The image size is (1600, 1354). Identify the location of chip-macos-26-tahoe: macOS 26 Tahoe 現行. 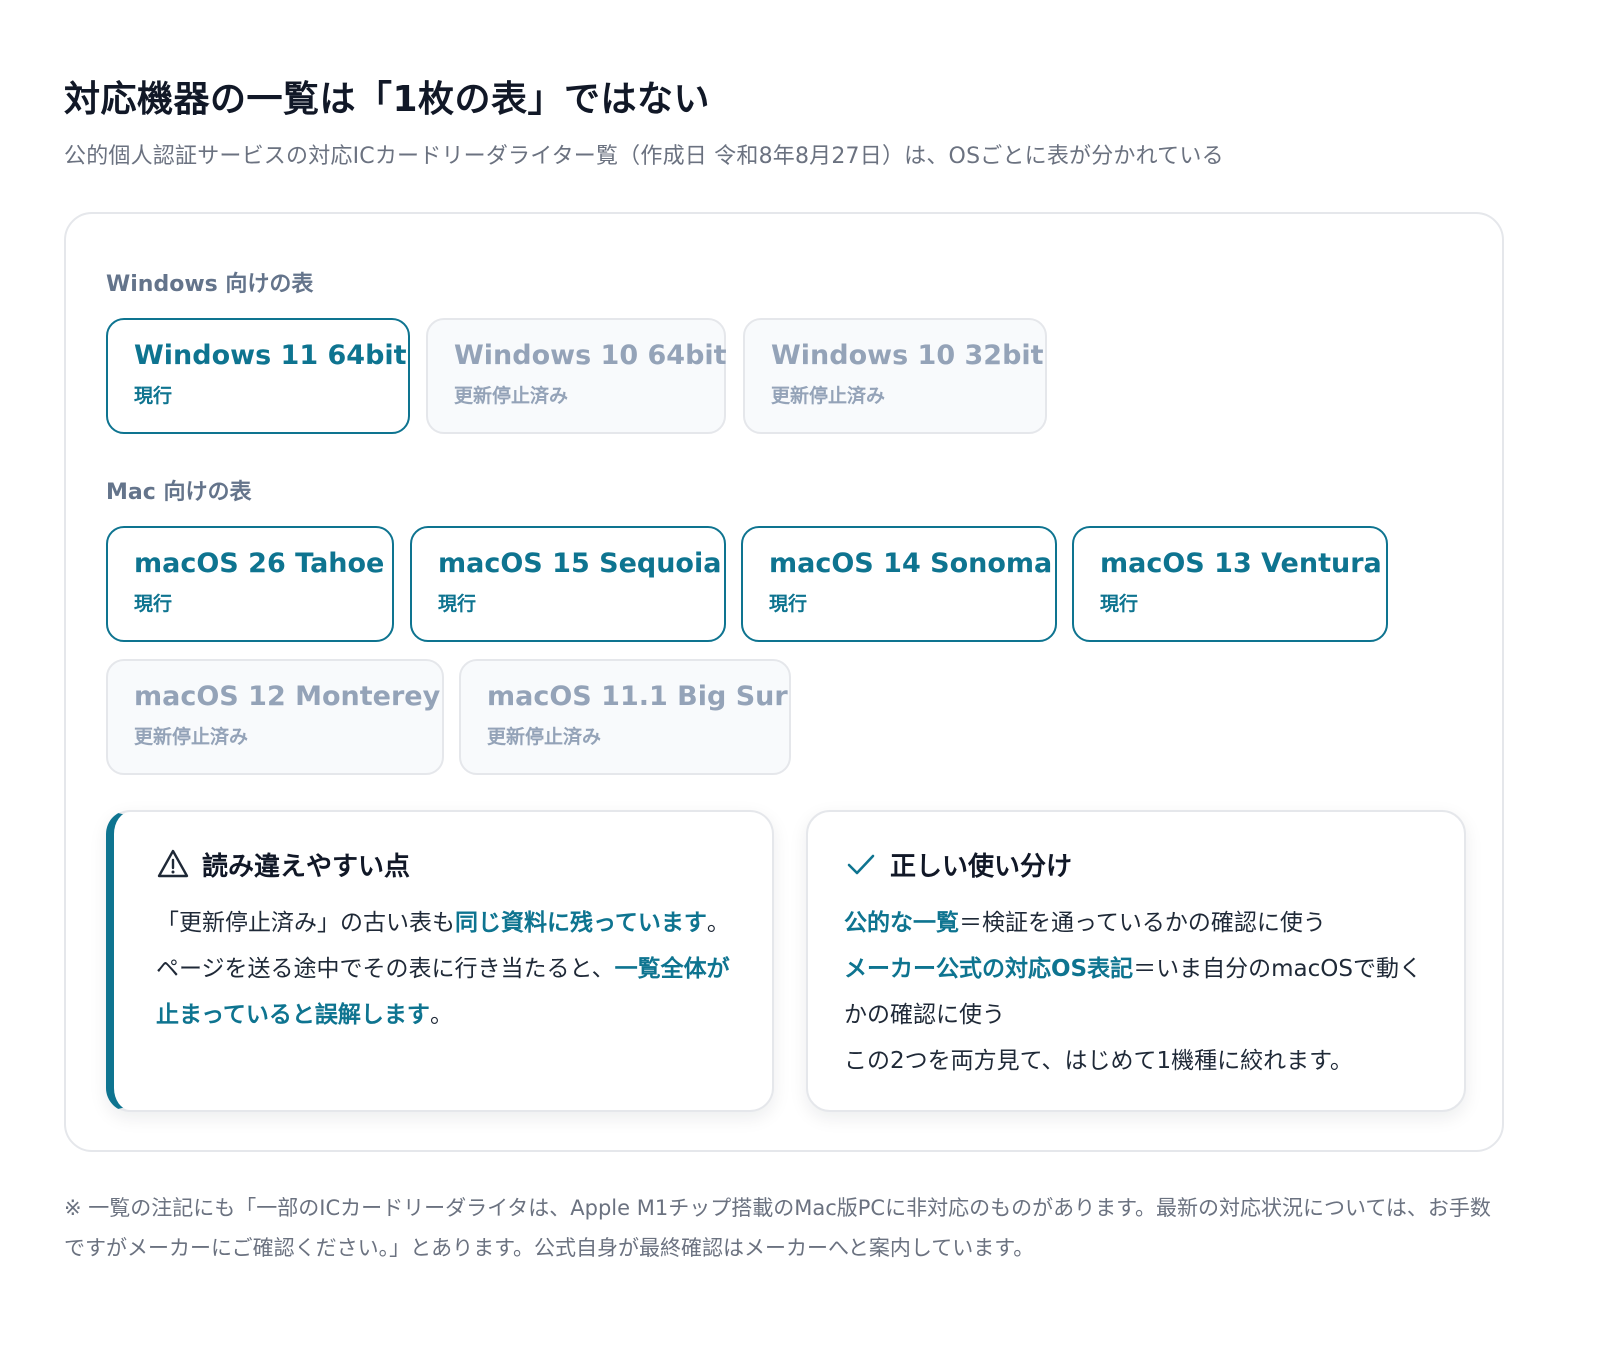
(250, 584).